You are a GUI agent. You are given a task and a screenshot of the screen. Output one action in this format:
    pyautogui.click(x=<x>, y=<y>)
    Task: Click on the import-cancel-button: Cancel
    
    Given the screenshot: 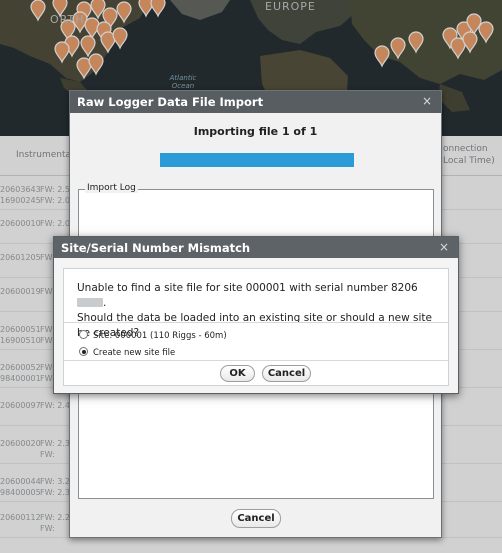 What is the action you would take?
    pyautogui.click(x=256, y=518)
    